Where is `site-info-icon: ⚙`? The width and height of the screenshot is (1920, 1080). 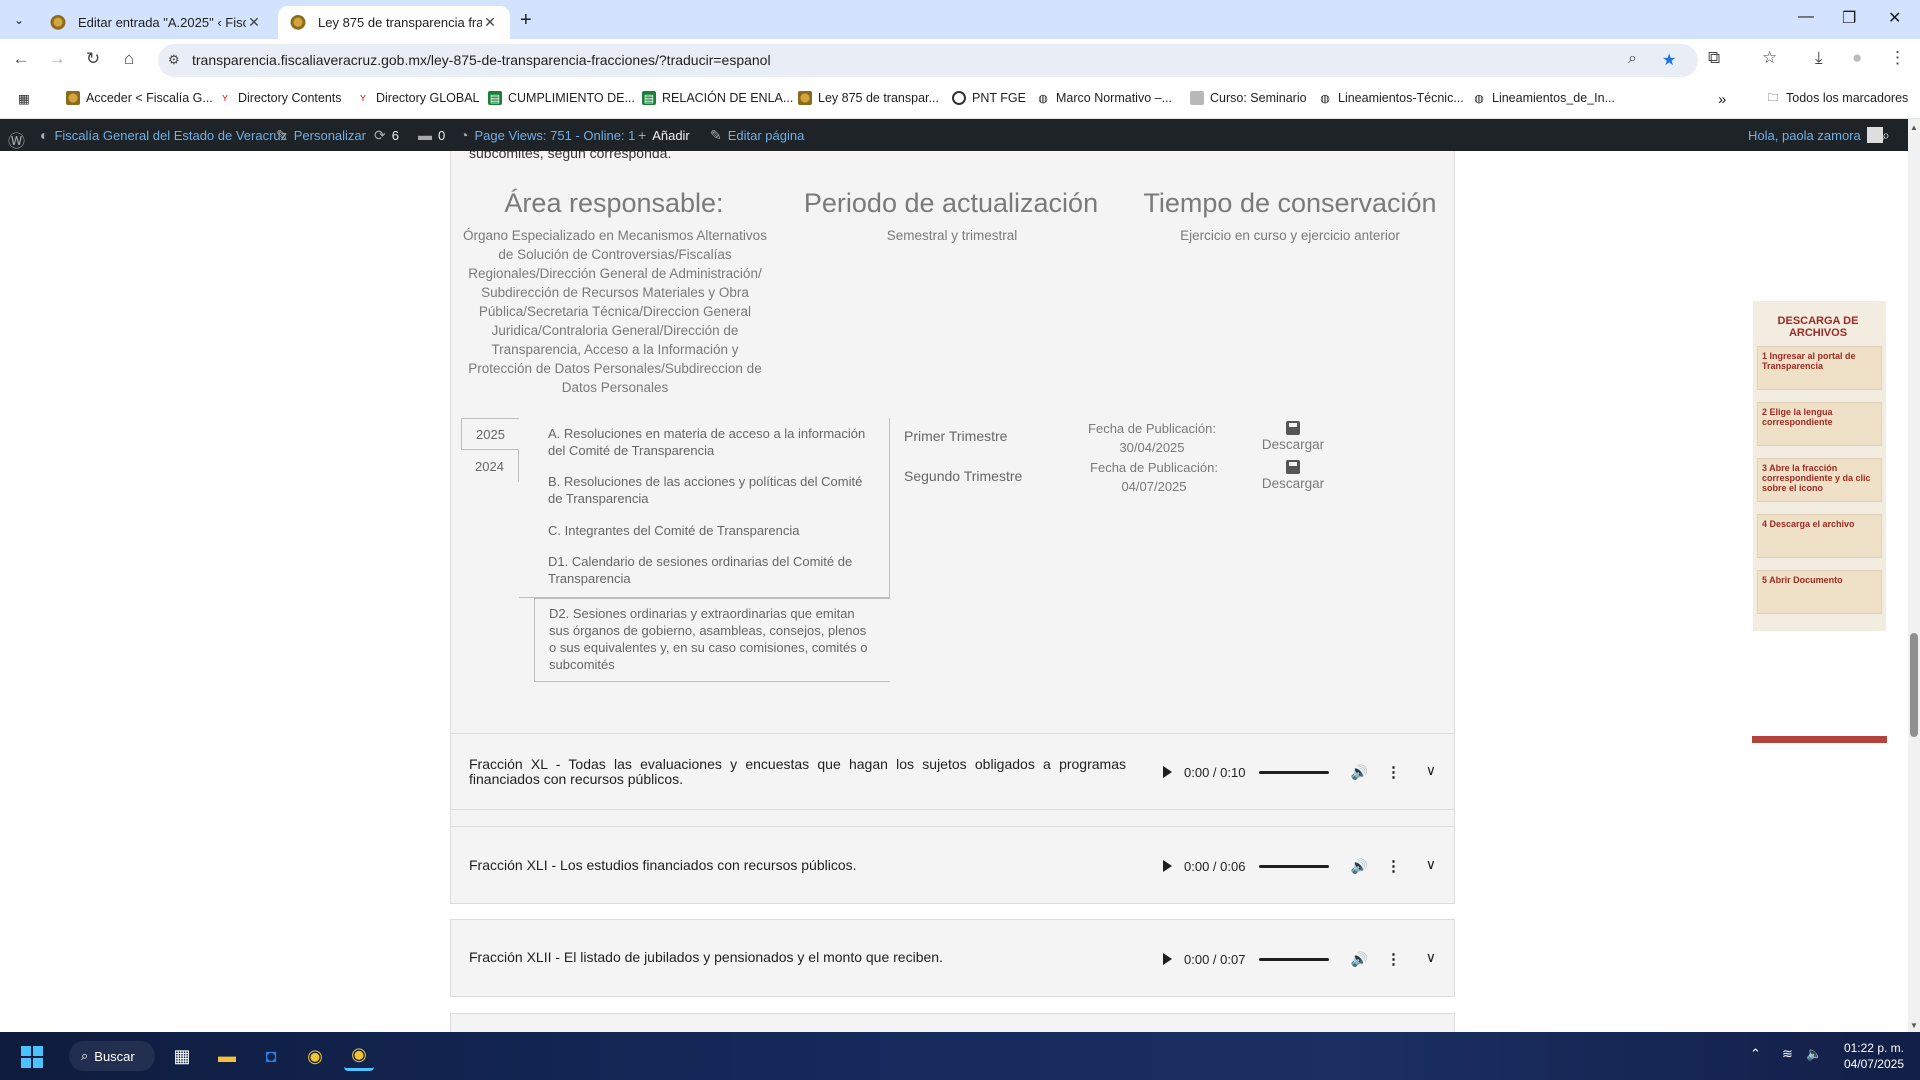
site-info-icon: ⚙ is located at coordinates (174, 60).